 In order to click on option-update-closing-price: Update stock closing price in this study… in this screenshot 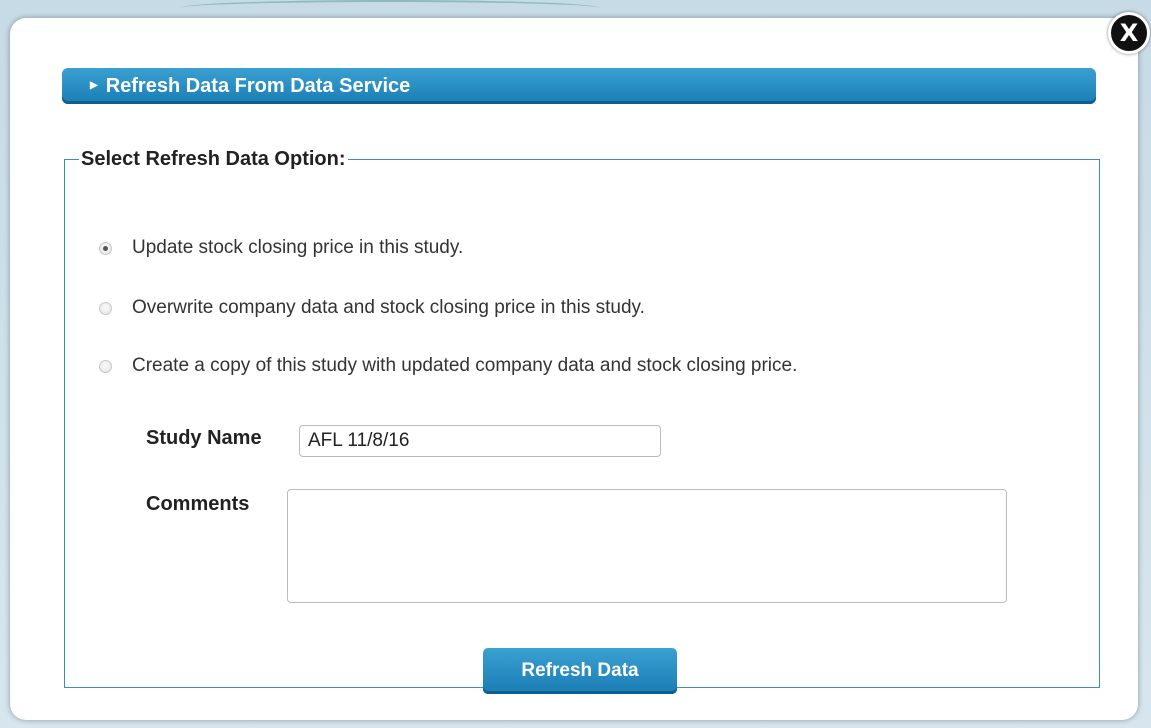, I will do `click(281, 248)`.